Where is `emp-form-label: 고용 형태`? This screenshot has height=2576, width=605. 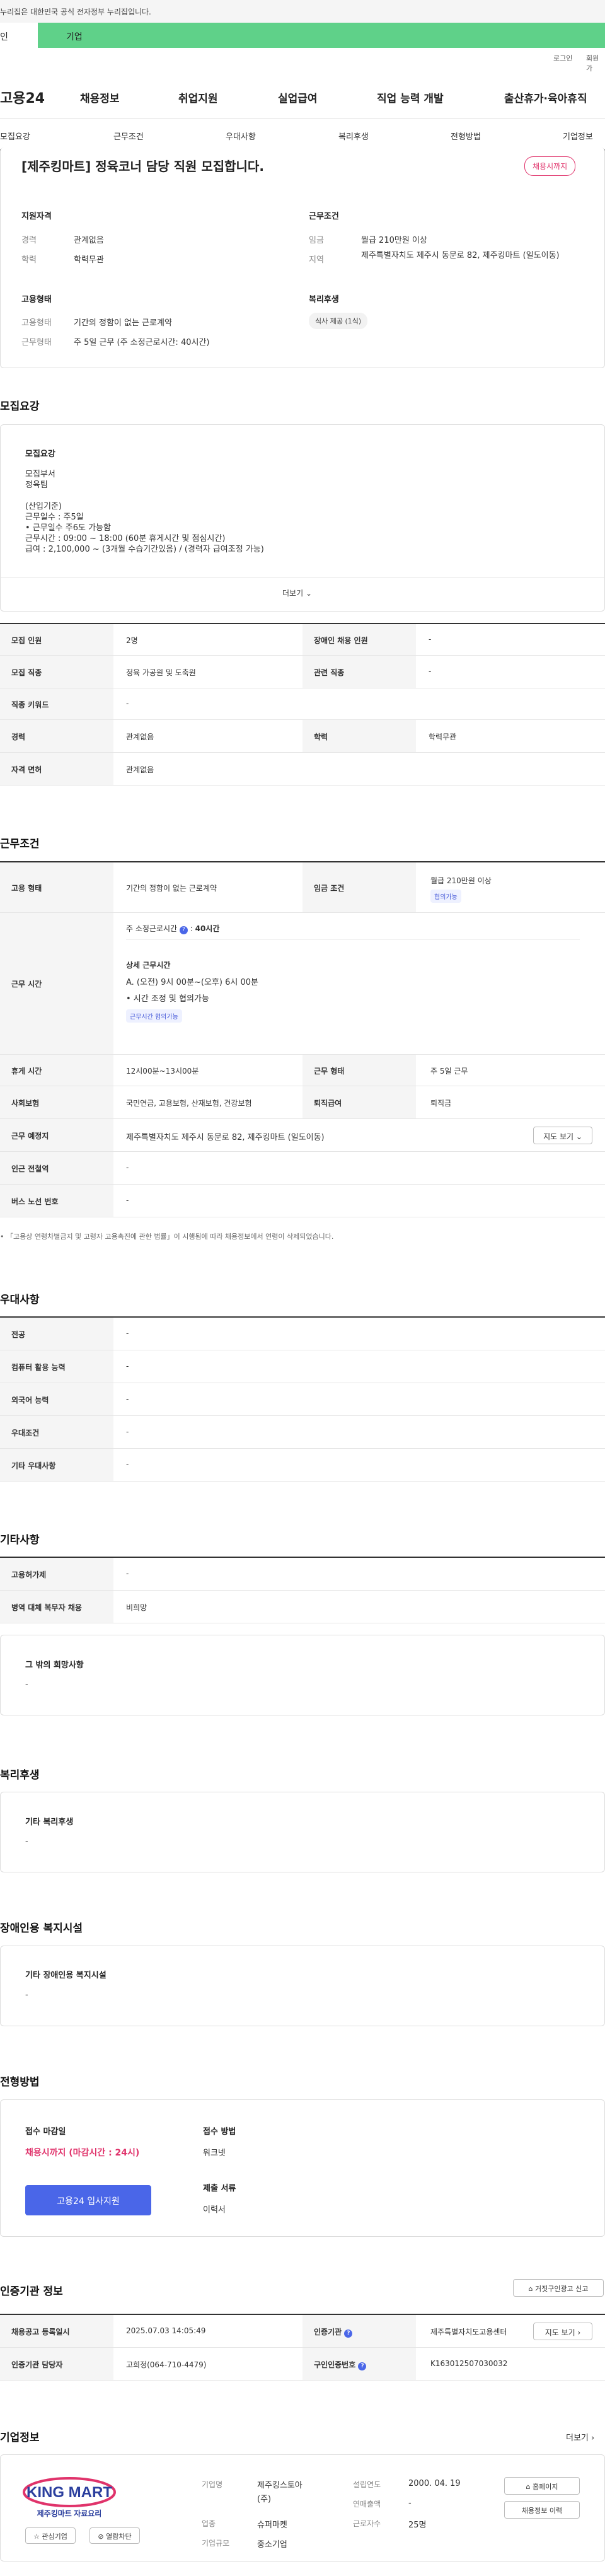
emp-form-label: 고용 형태 is located at coordinates (57, 887).